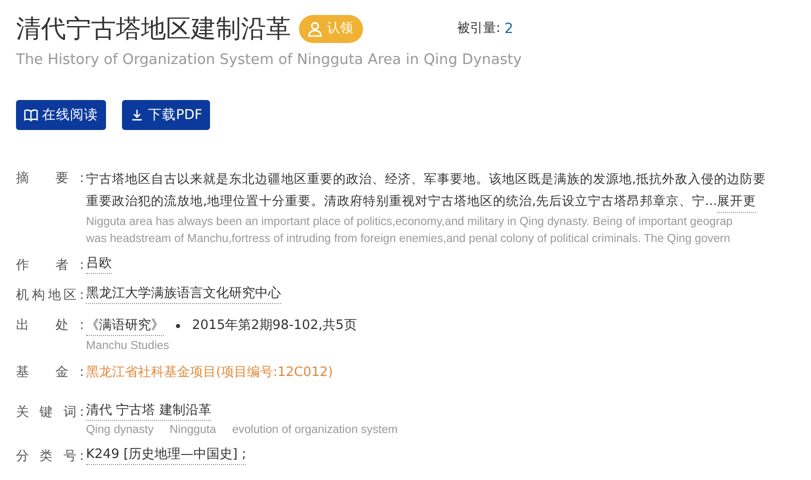 This screenshot has height=480, width=811. Describe the element at coordinates (209, 373) in the screenshot. I see `fund-text: 黑龙江省社科基金项目(项目编号:12C012)` at that location.